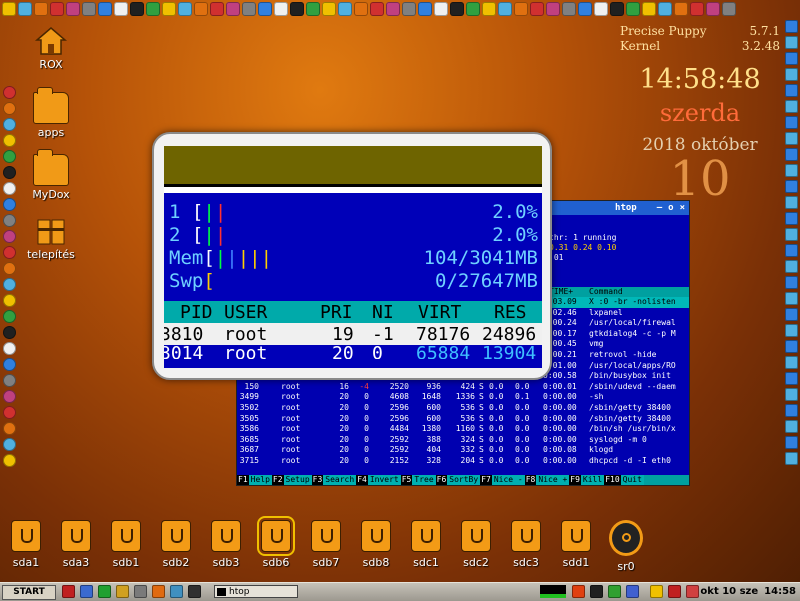  I want to click on network-icon, so click(614, 591).